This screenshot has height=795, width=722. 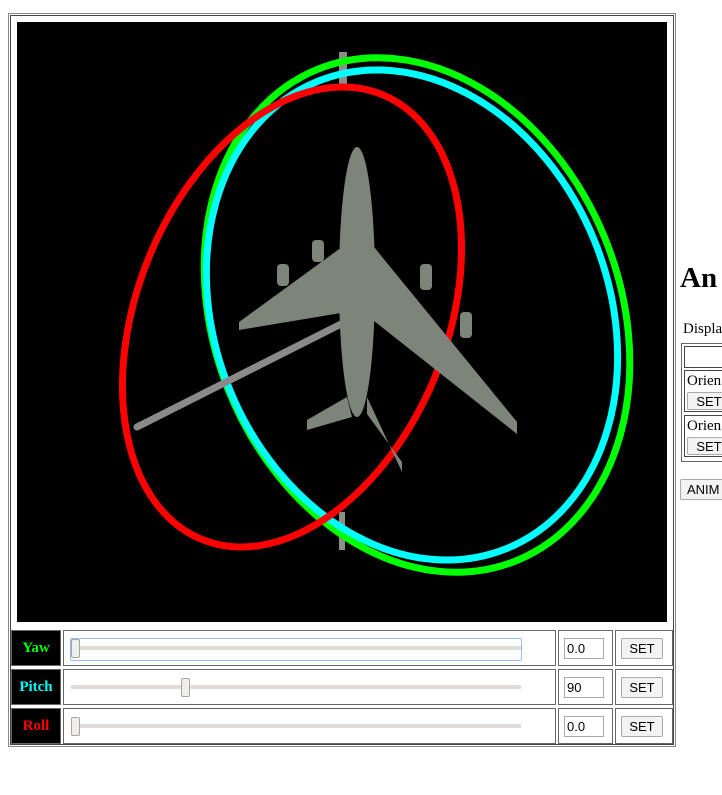 What do you see at coordinates (309, 726) in the screenshot?
I see `roll-slider` at bounding box center [309, 726].